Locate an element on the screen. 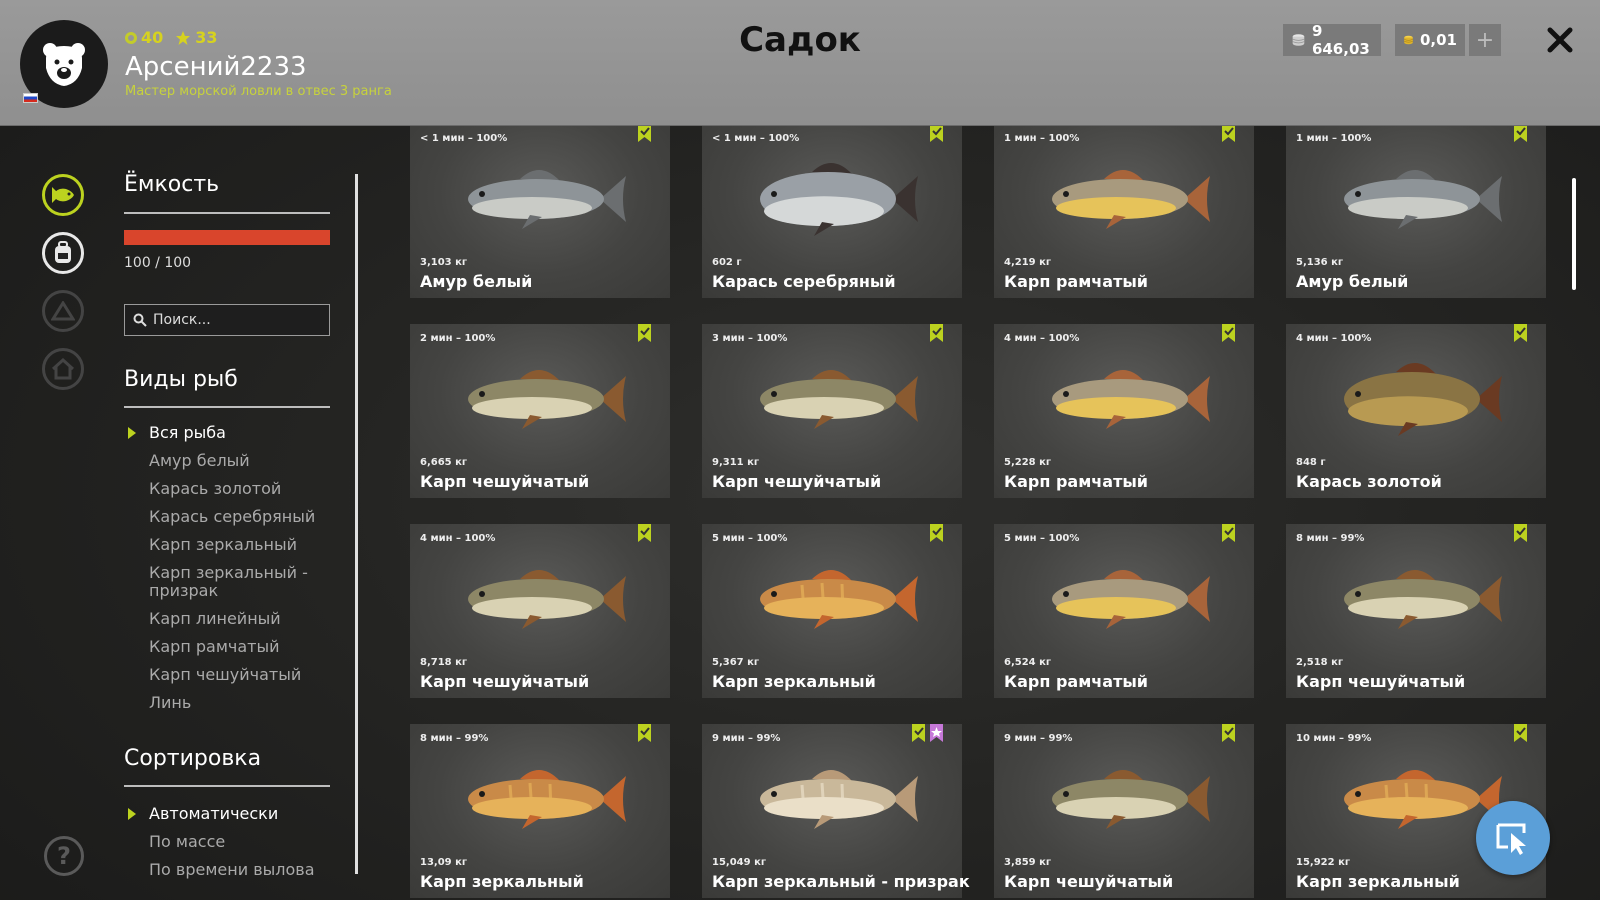 The image size is (1600, 900). fish-card: < 1 мин – 100% 602 г Карась серебряный is located at coordinates (832, 212).